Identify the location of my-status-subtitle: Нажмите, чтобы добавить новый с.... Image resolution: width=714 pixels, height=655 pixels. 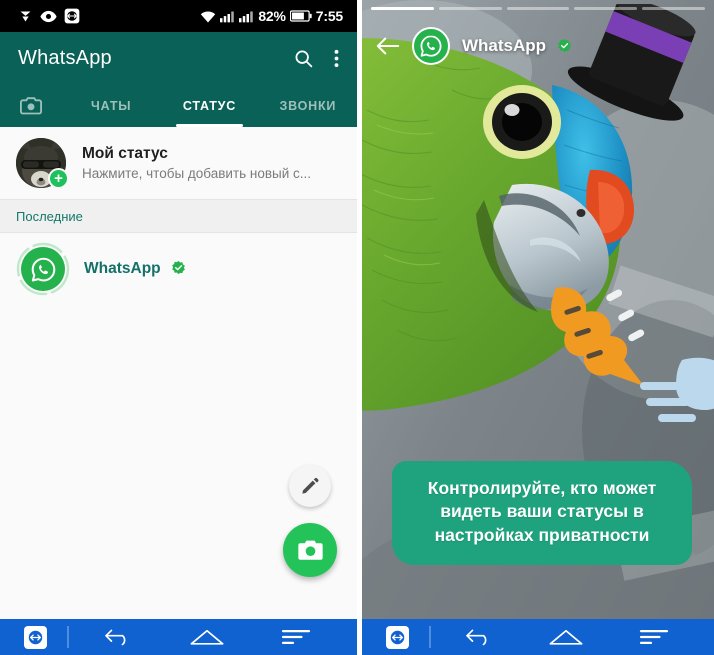
(197, 173).